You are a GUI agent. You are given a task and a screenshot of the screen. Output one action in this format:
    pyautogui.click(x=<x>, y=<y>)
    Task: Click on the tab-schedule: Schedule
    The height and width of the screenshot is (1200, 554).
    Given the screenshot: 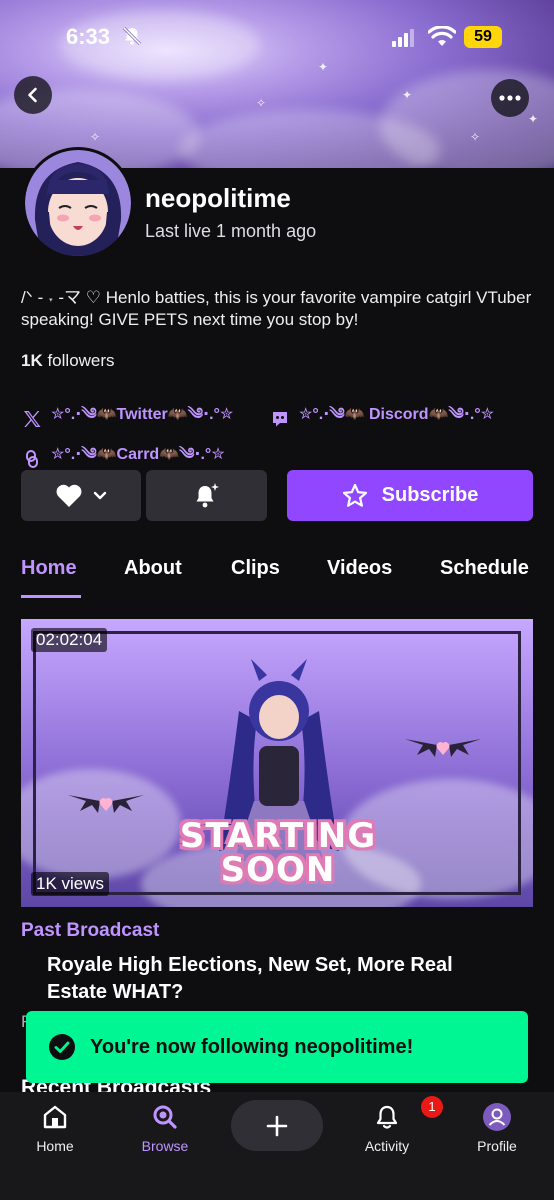 What is the action you would take?
    pyautogui.click(x=484, y=568)
    